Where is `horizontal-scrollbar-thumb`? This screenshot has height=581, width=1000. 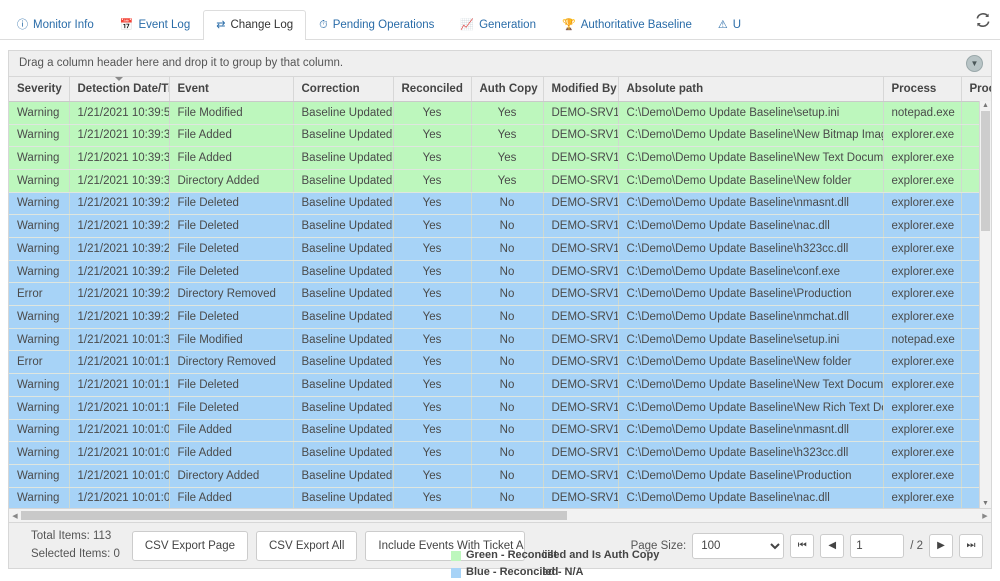
horizontal-scrollbar-thumb is located at coordinates (294, 515).